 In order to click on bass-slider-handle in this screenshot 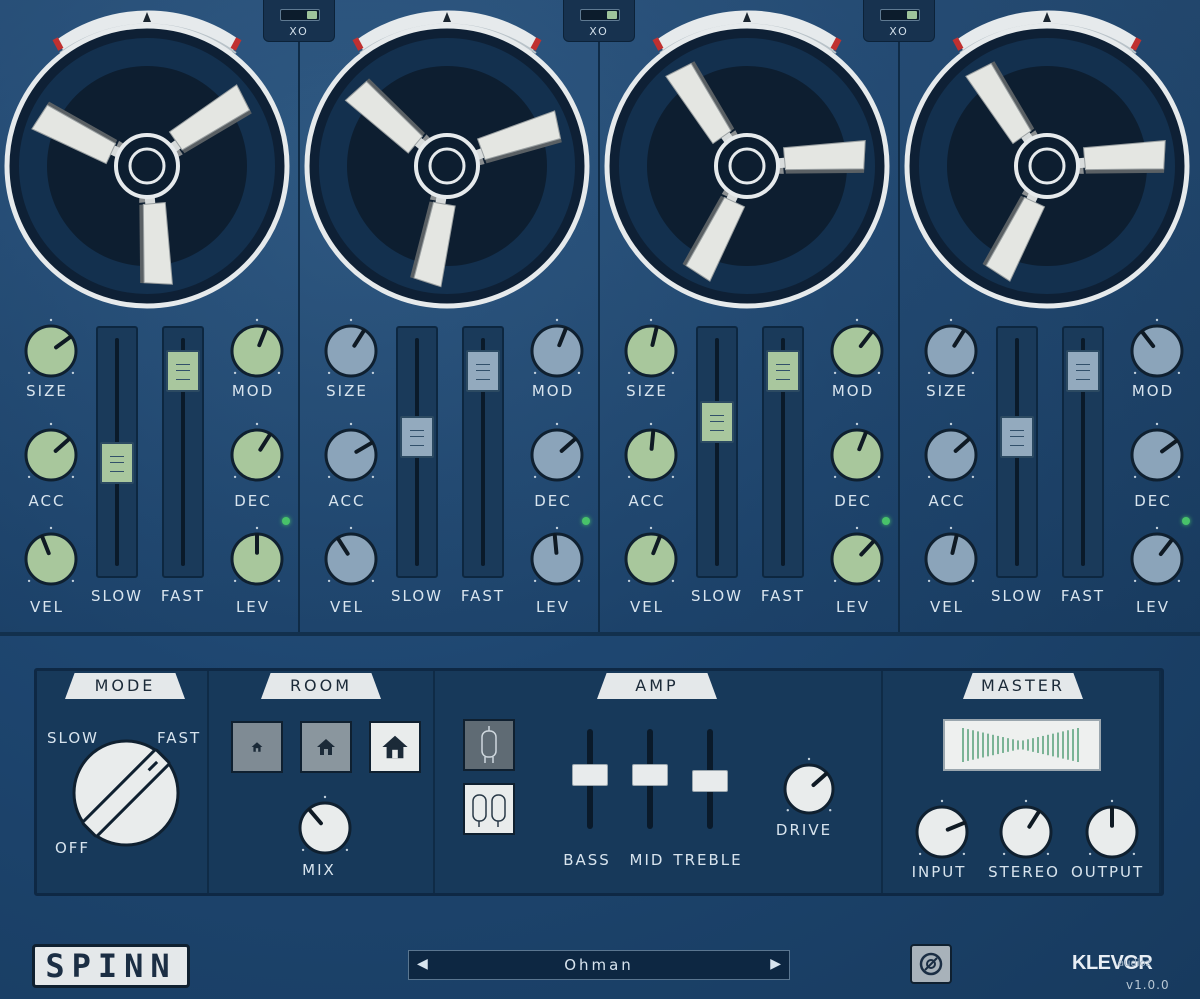, I will do `click(590, 775)`.